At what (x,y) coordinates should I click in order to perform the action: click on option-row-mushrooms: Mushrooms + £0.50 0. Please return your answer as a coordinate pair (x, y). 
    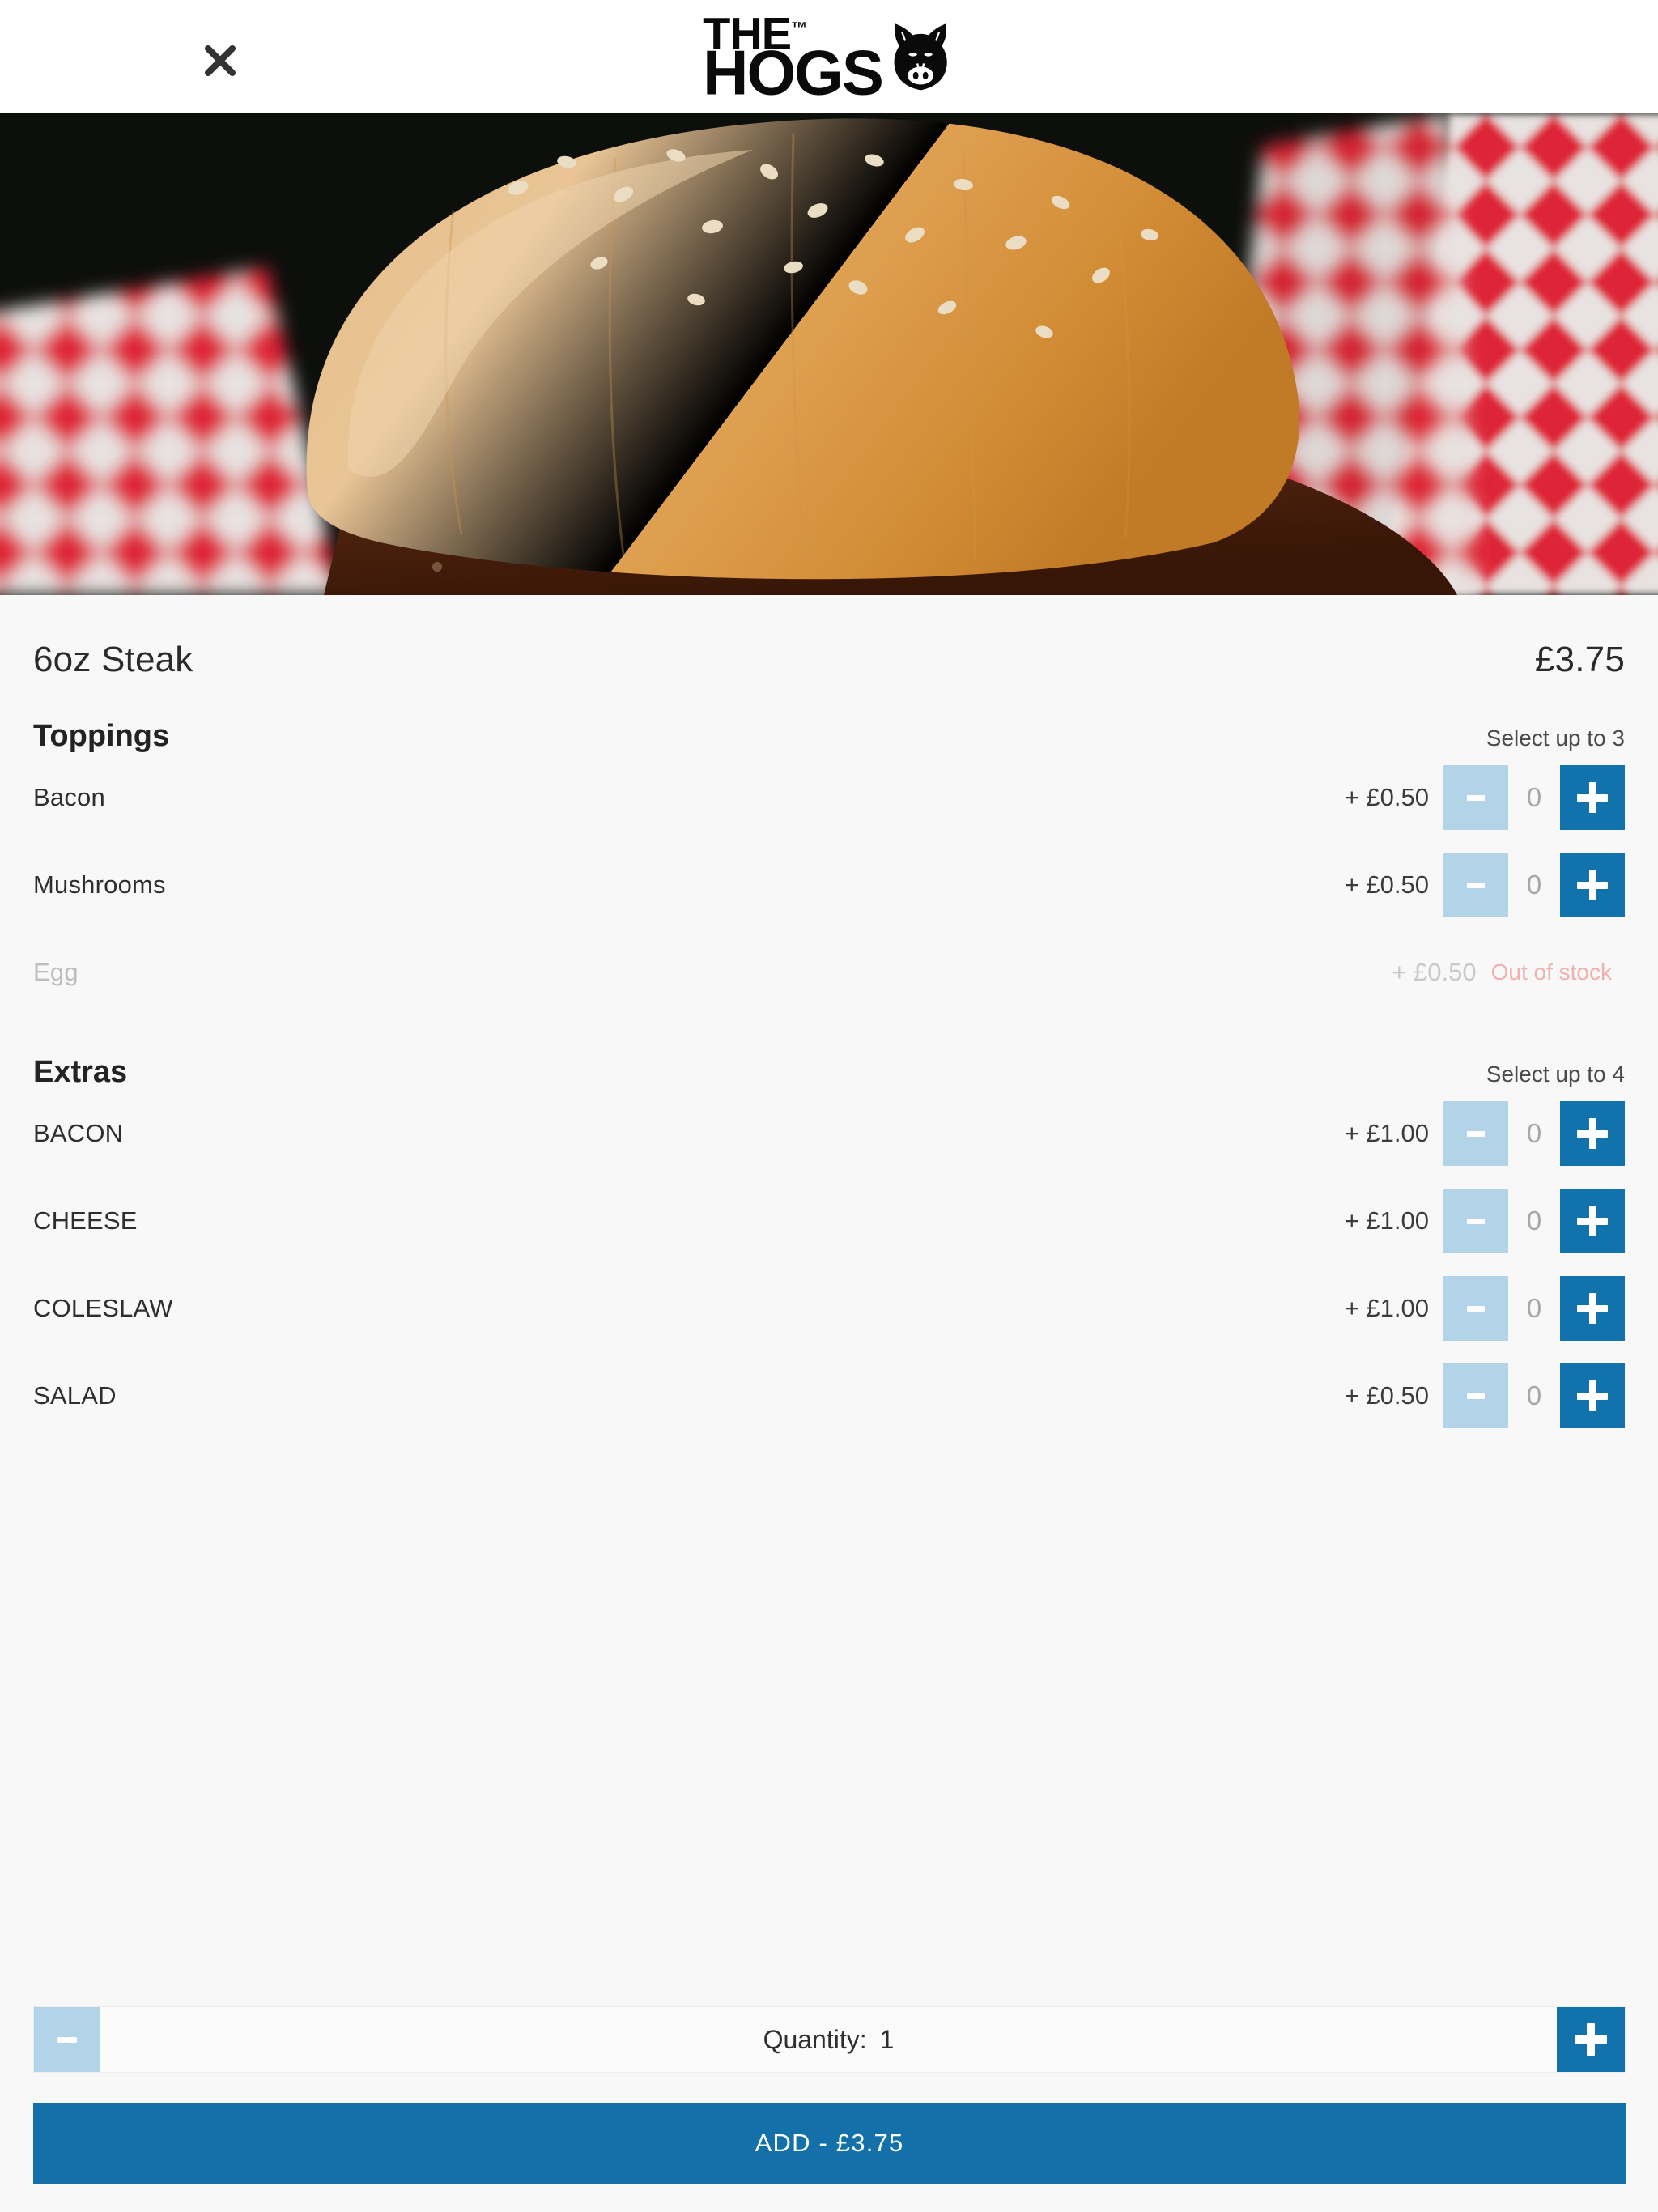
    Looking at the image, I should click on (829, 885).